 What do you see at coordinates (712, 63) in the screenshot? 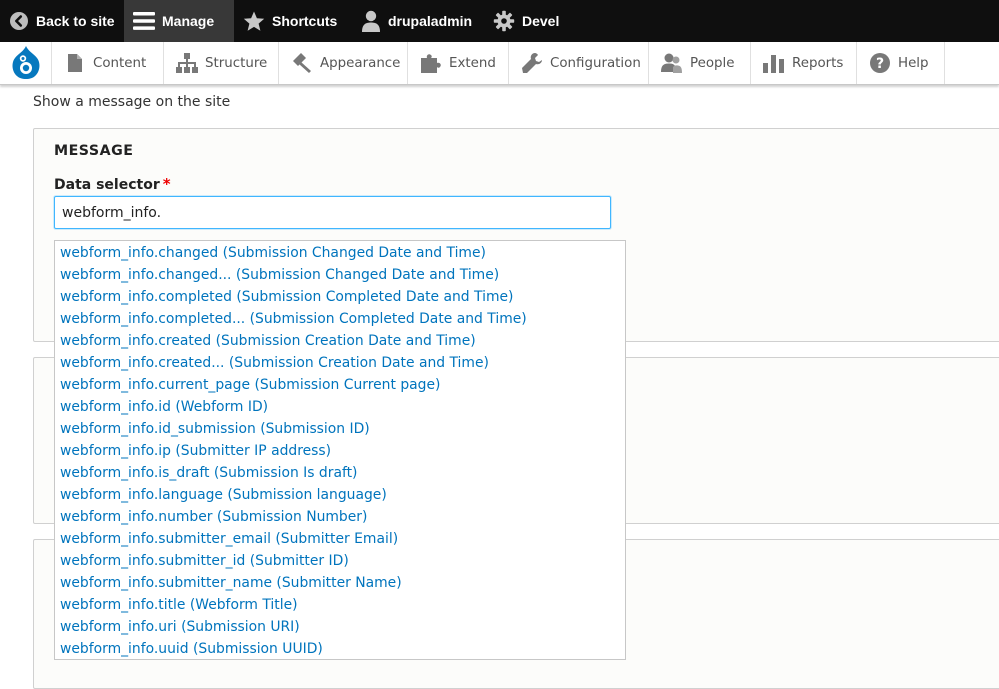
I see `menu-item-label: People` at bounding box center [712, 63].